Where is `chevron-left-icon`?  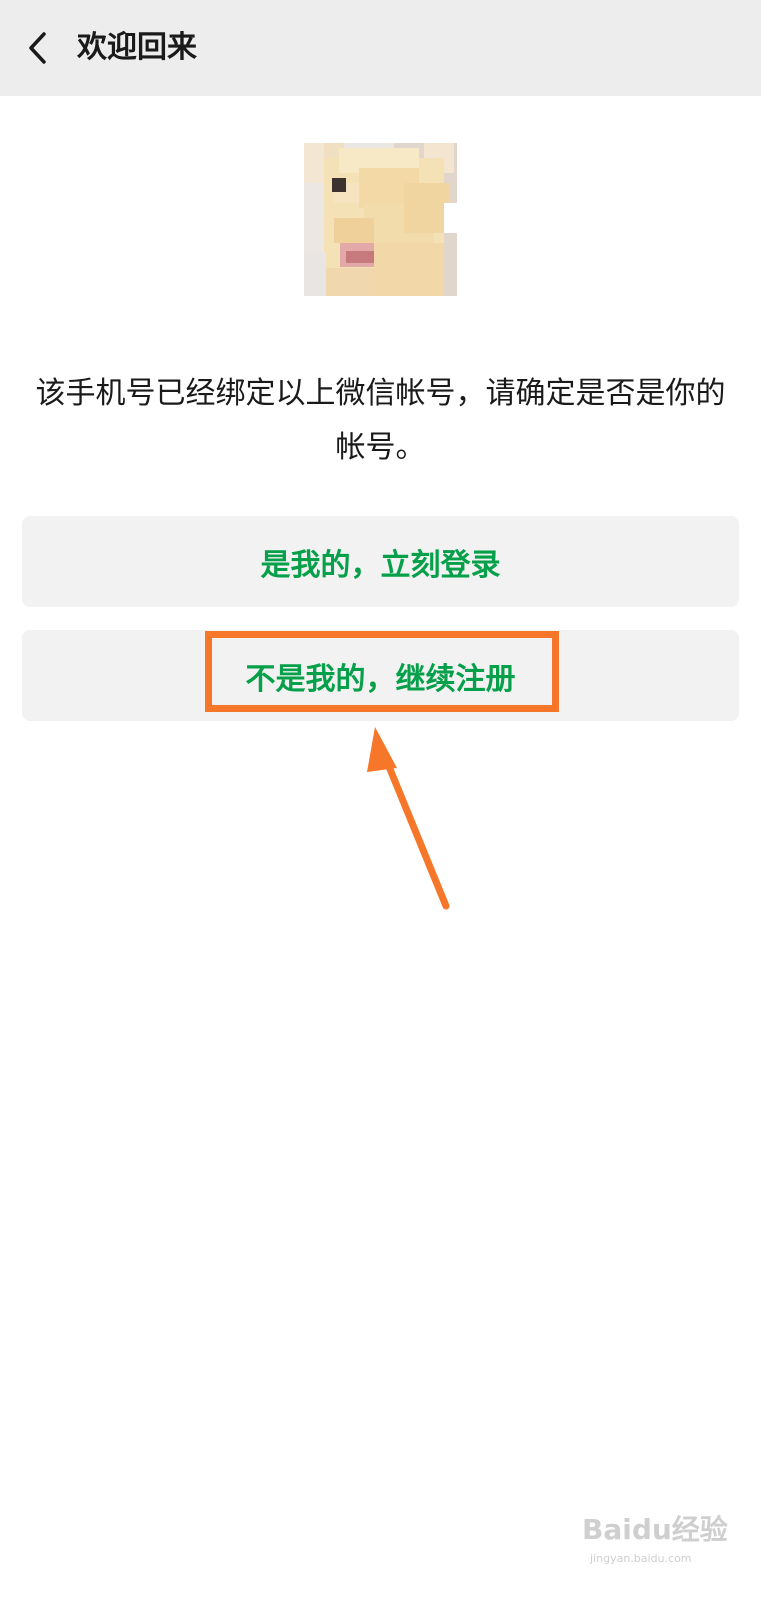 chevron-left-icon is located at coordinates (37, 48).